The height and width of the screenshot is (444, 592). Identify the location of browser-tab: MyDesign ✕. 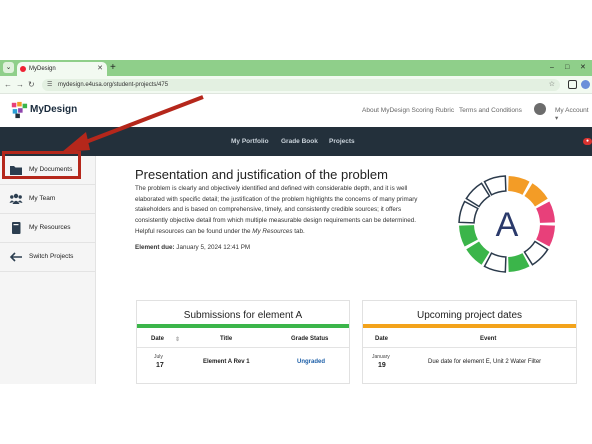
(62, 69).